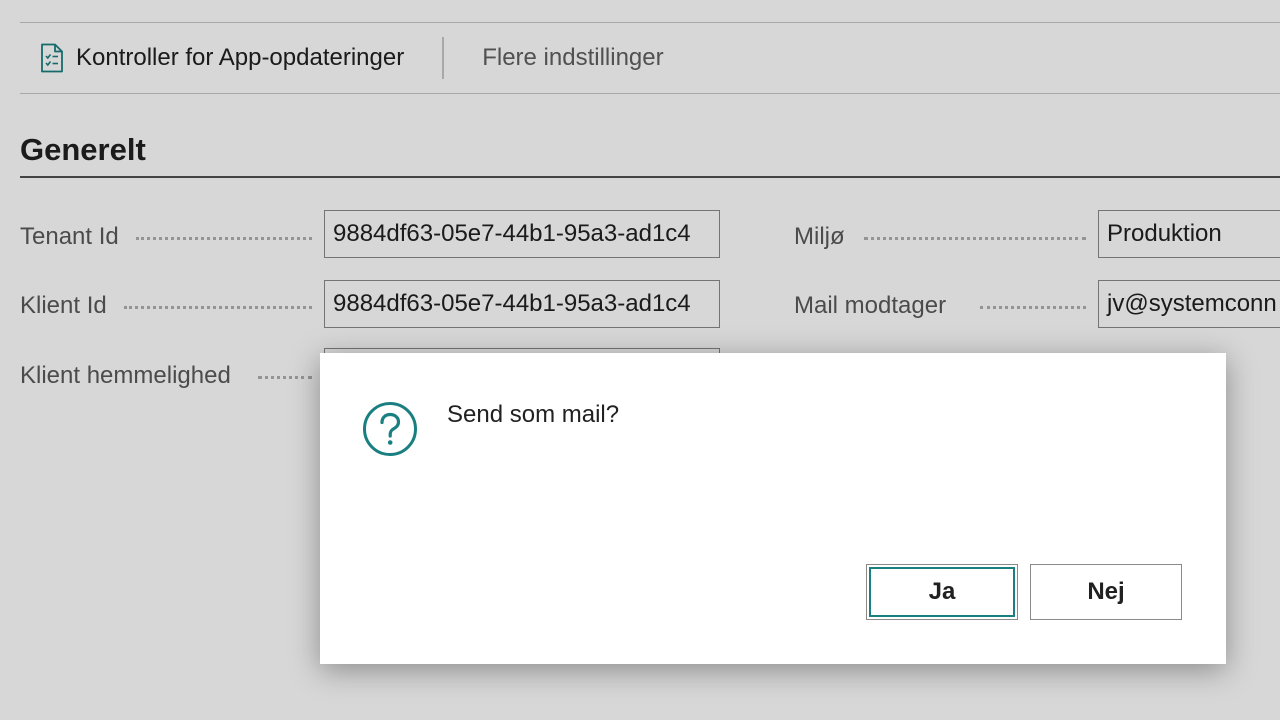 This screenshot has height=720, width=1280. What do you see at coordinates (390, 429) in the screenshot?
I see `question-circle-icon` at bounding box center [390, 429].